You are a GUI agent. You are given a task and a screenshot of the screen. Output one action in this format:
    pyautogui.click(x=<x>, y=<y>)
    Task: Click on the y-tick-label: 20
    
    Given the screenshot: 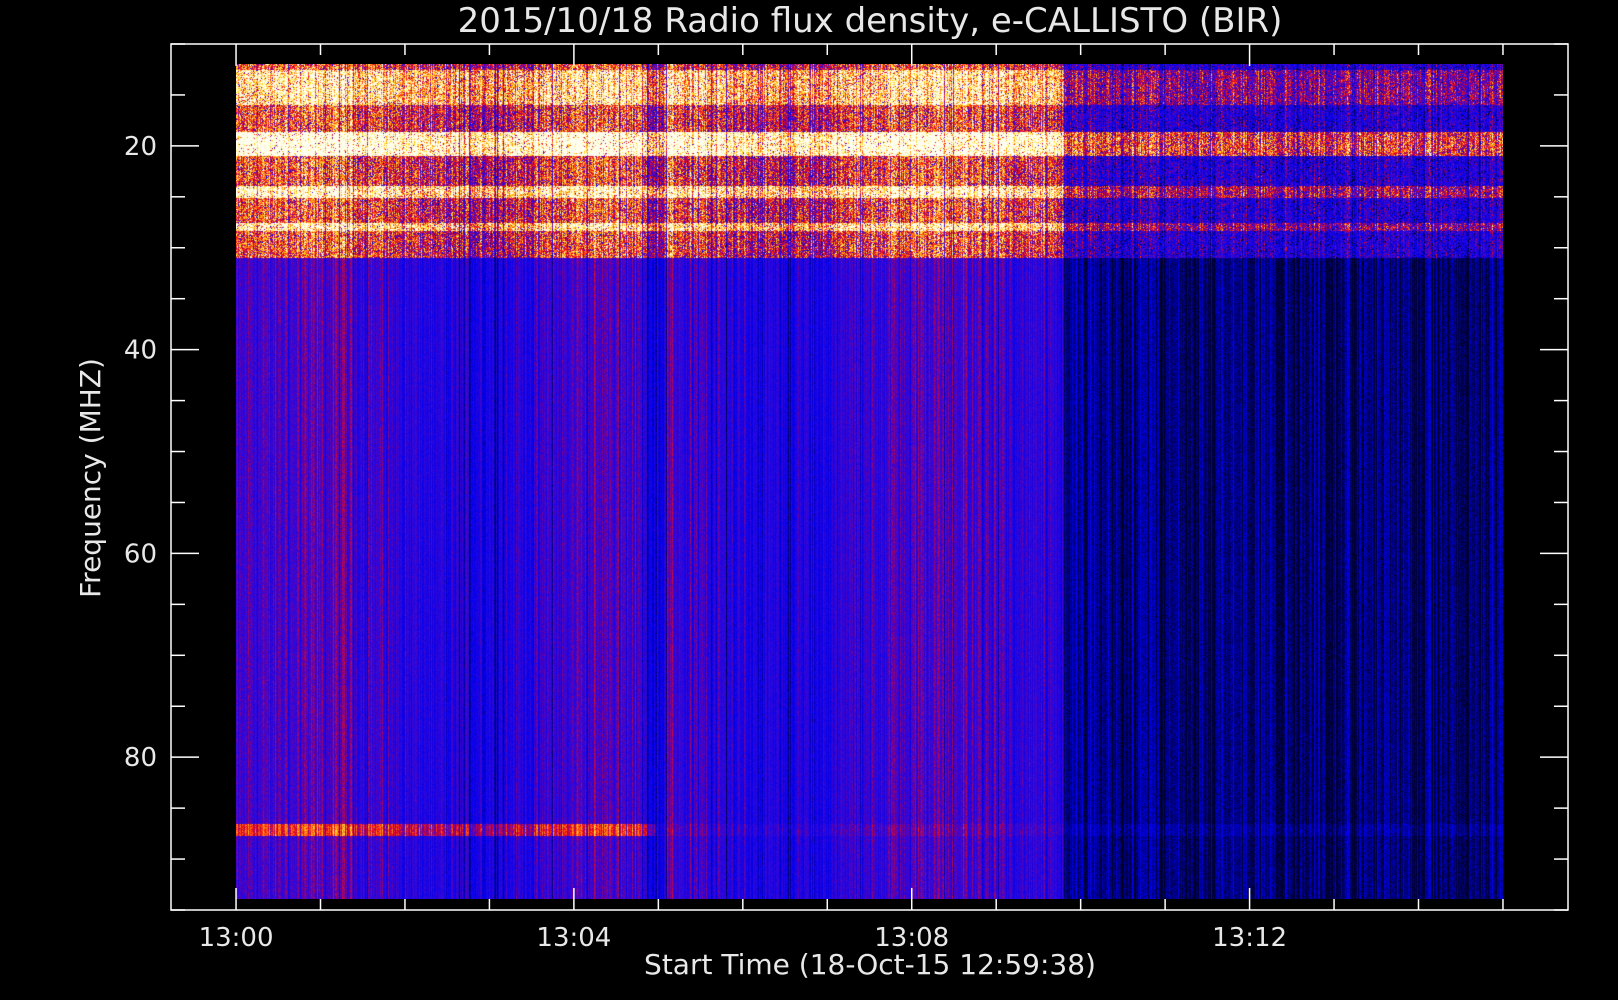 What is the action you would take?
    pyautogui.click(x=140, y=147)
    